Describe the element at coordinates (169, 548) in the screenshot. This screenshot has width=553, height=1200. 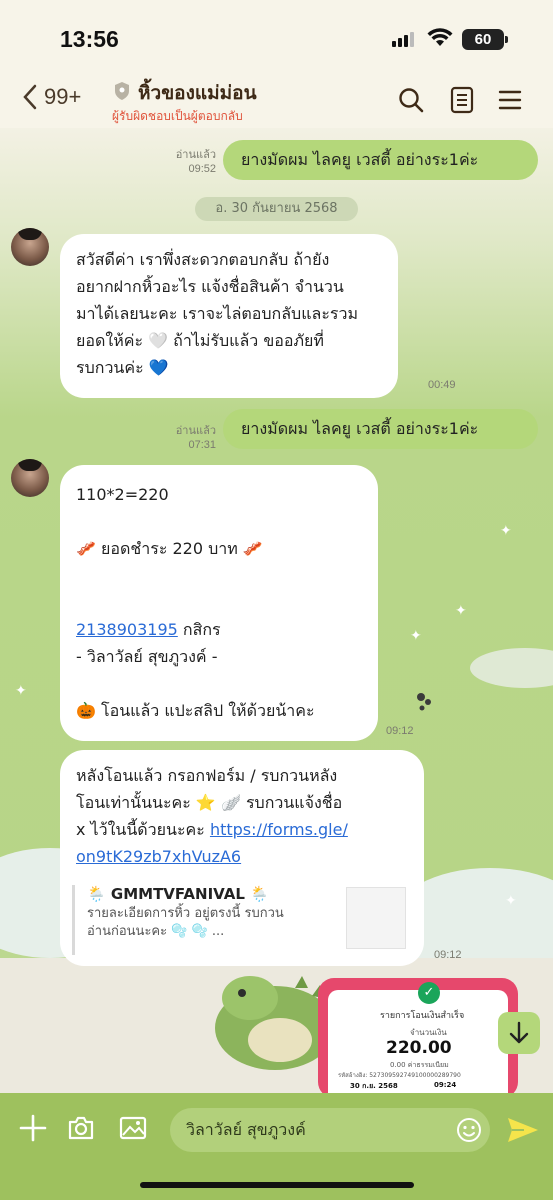
I see `message-line: 🥓 ยอดชำระ 220 บาท 🥓` at that location.